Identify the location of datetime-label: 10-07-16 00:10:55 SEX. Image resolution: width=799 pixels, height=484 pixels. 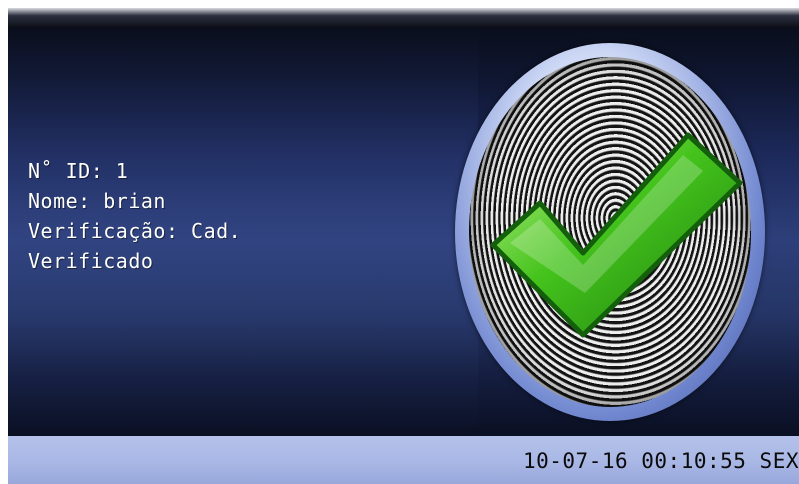
(660, 461).